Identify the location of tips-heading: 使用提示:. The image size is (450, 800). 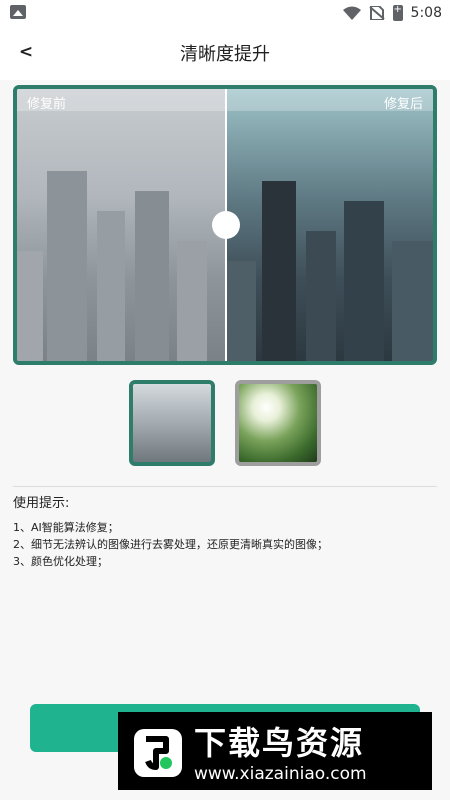
(41, 503).